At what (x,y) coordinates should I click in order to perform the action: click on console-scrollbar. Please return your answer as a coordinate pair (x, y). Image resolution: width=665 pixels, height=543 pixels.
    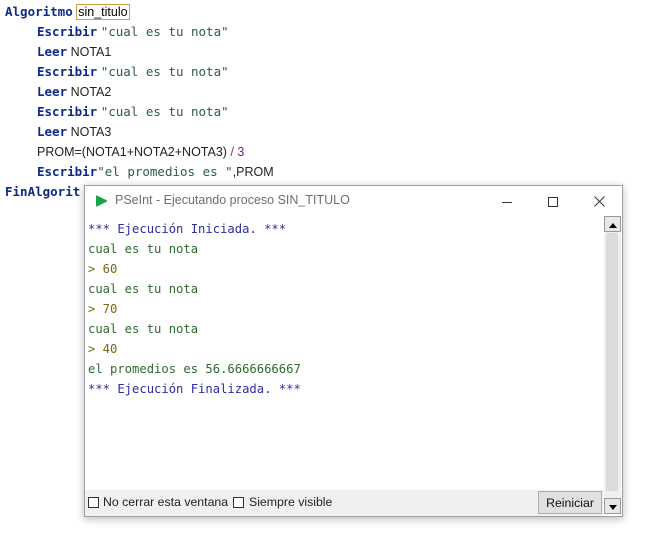
    Looking at the image, I should click on (612, 365).